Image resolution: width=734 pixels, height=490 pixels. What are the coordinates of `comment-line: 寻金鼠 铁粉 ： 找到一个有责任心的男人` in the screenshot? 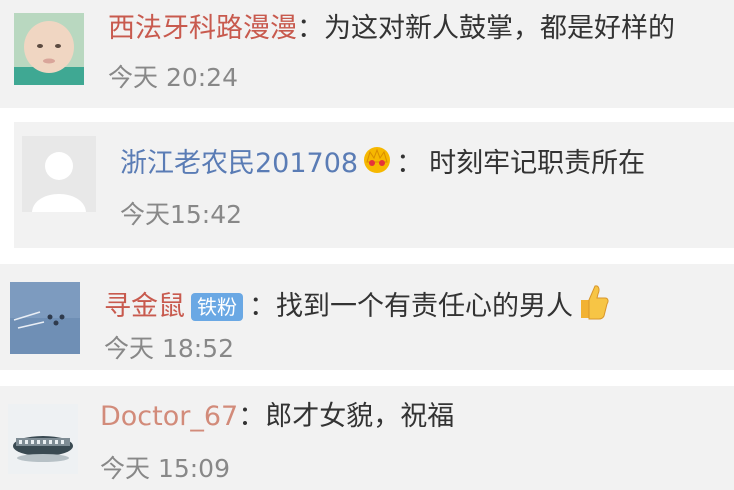 It's located at (357, 306).